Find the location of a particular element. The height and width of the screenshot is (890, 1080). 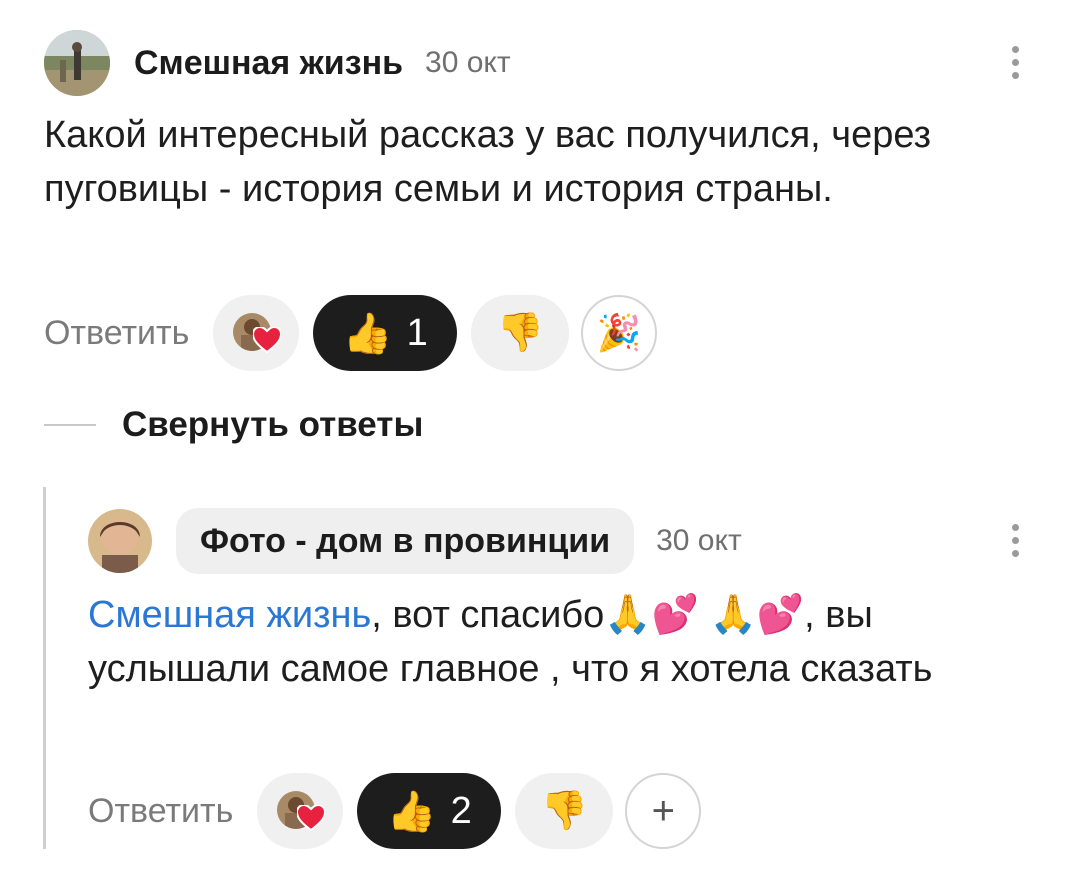

reply-author-avatar is located at coordinates (120, 541).